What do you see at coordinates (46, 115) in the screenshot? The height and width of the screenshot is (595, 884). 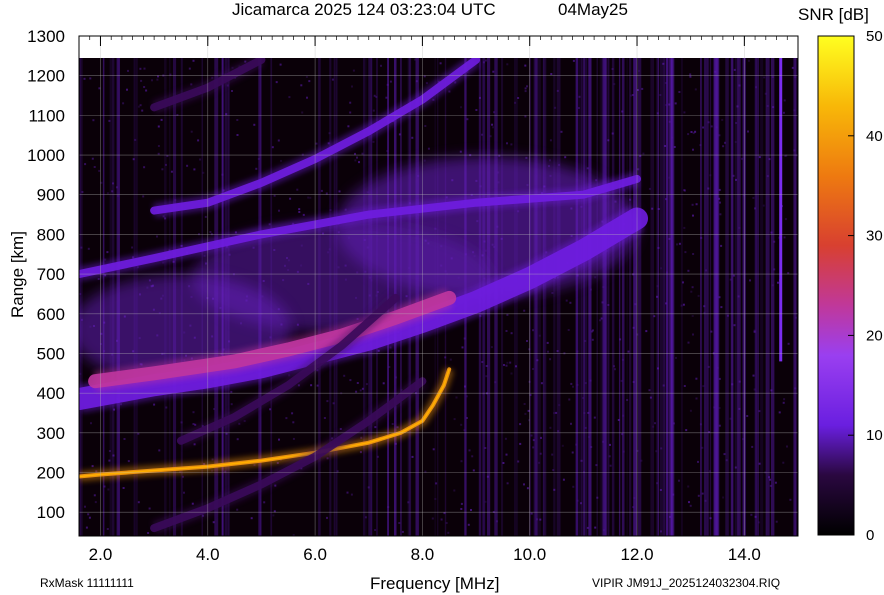 I see `y-tick-label: 1100` at bounding box center [46, 115].